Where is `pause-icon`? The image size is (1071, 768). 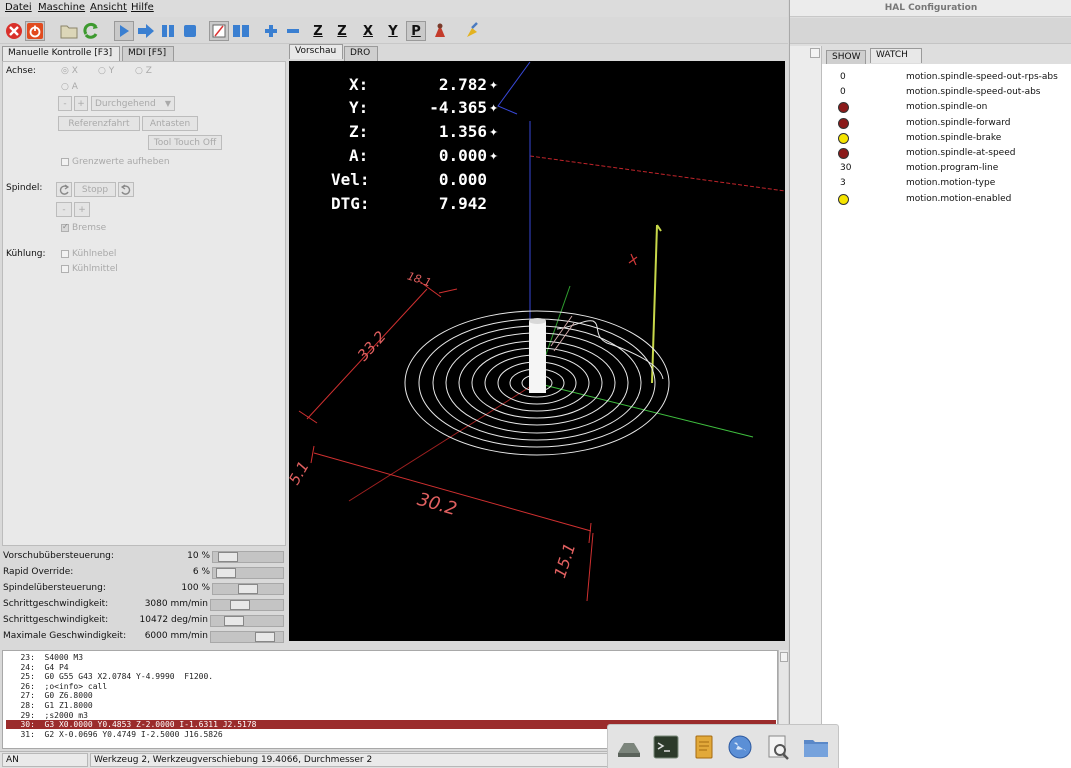 pause-icon is located at coordinates (168, 31).